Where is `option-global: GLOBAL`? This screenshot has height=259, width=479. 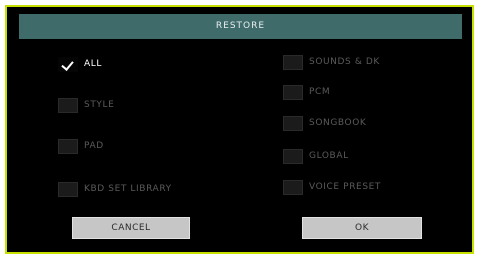 option-global: GLOBAL is located at coordinates (316, 156).